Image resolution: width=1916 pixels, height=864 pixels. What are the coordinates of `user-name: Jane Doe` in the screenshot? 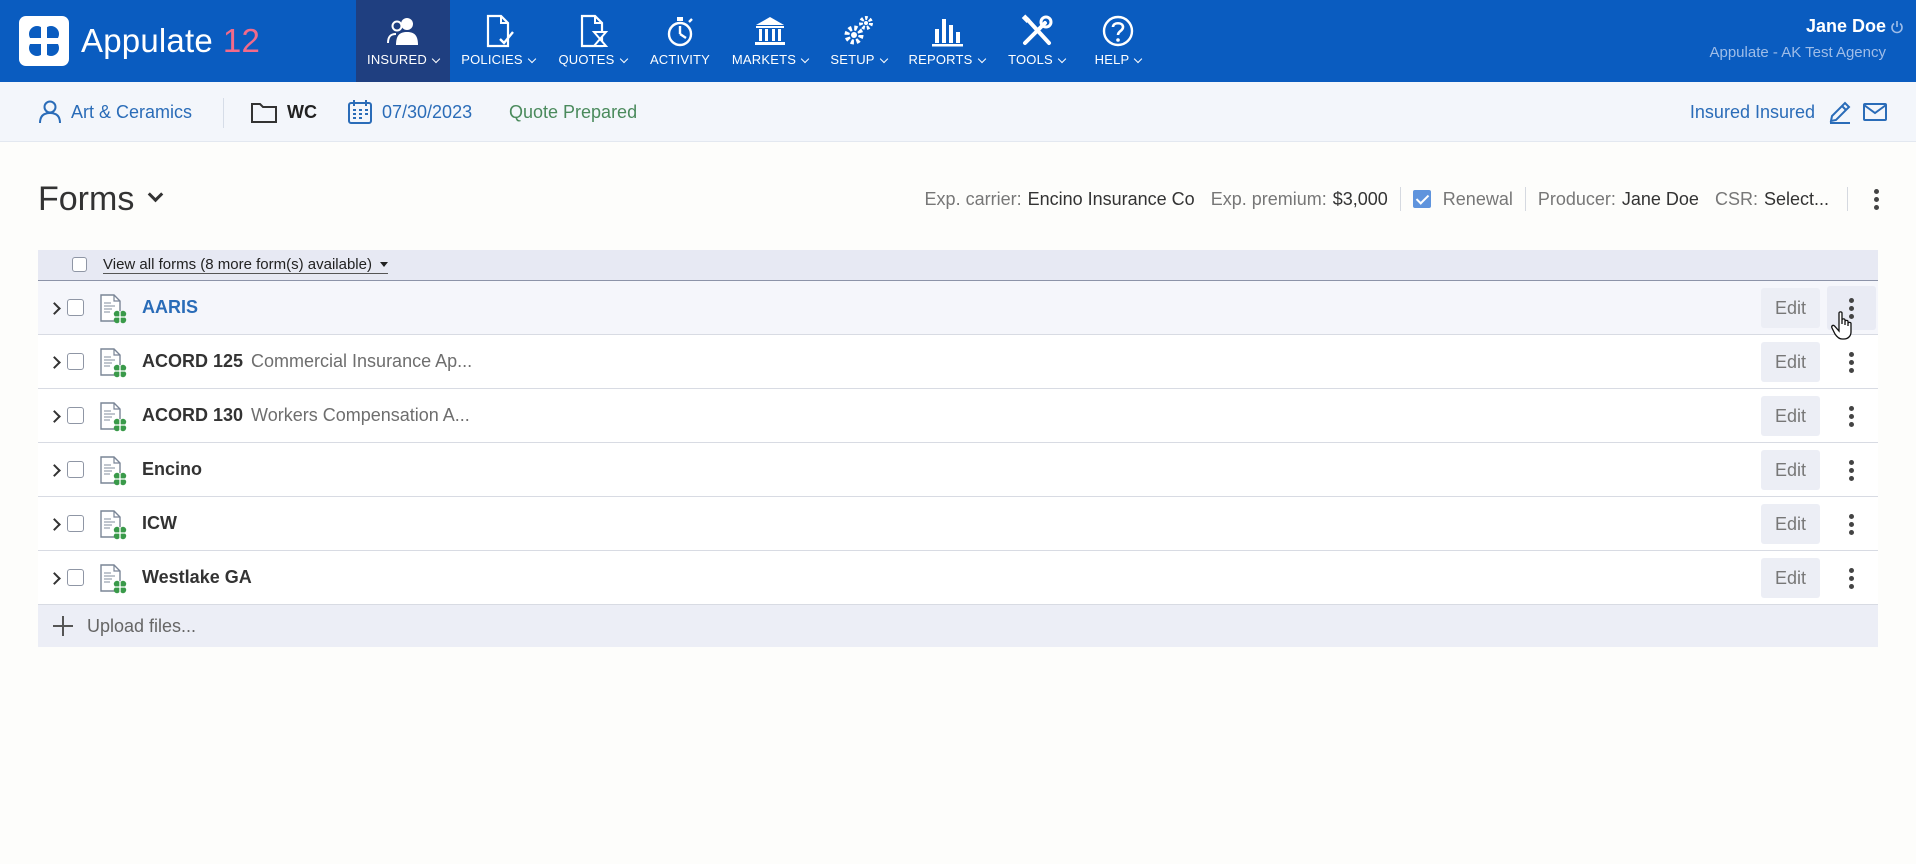 It's located at (1845, 26).